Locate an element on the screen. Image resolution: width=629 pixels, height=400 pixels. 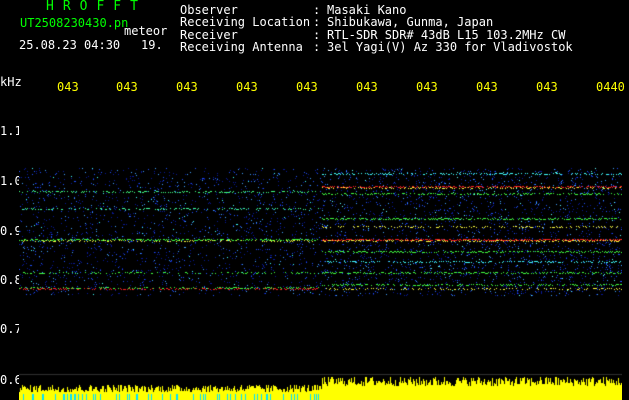
filename-label: UT2508230430.pn is located at coordinates (74, 23).